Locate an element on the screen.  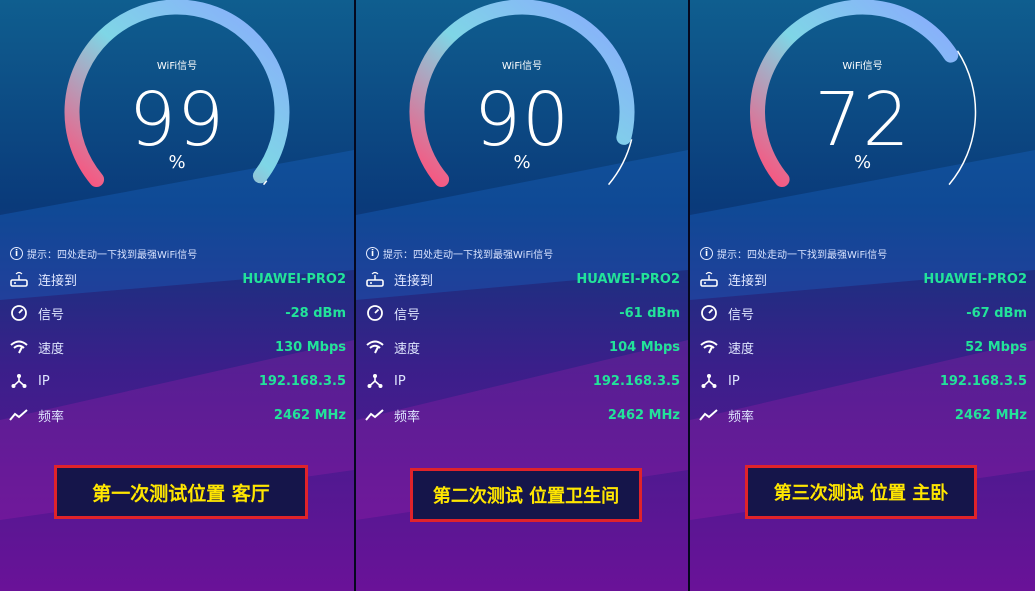
info-value: 52 Mbps is located at coordinates (996, 347).